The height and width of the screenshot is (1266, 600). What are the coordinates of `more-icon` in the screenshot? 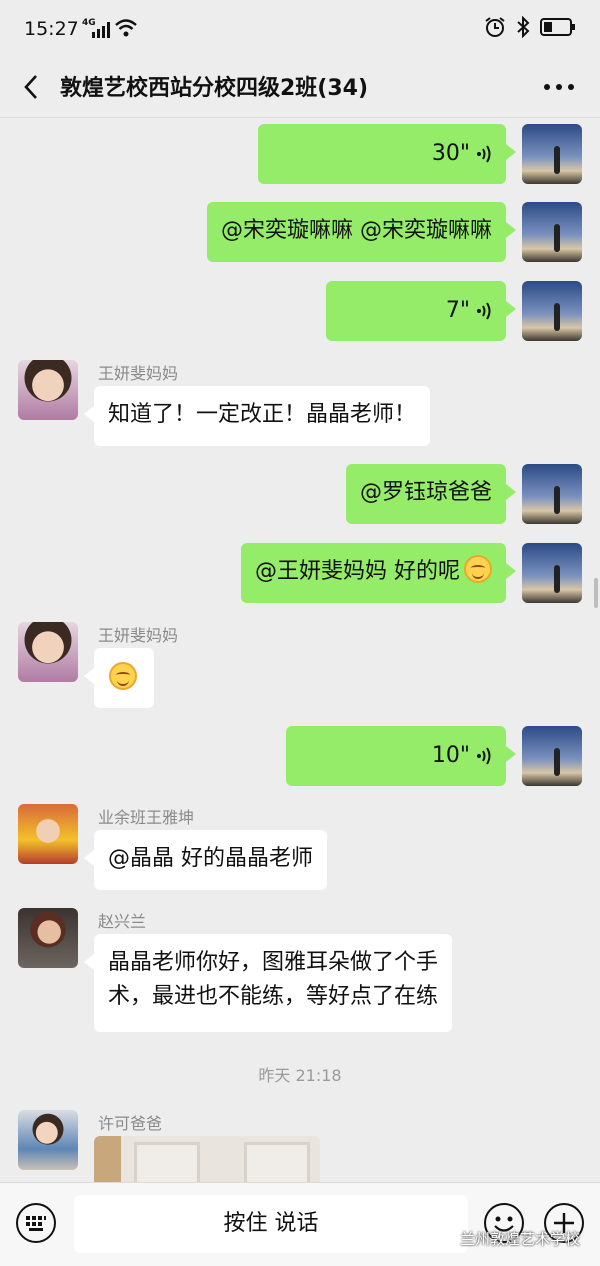 It's located at (559, 87).